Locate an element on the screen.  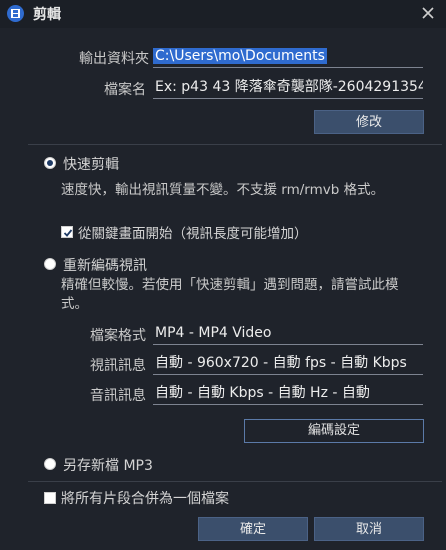
output-folder-value: C:\Users\mo\Documents is located at coordinates (240, 56).